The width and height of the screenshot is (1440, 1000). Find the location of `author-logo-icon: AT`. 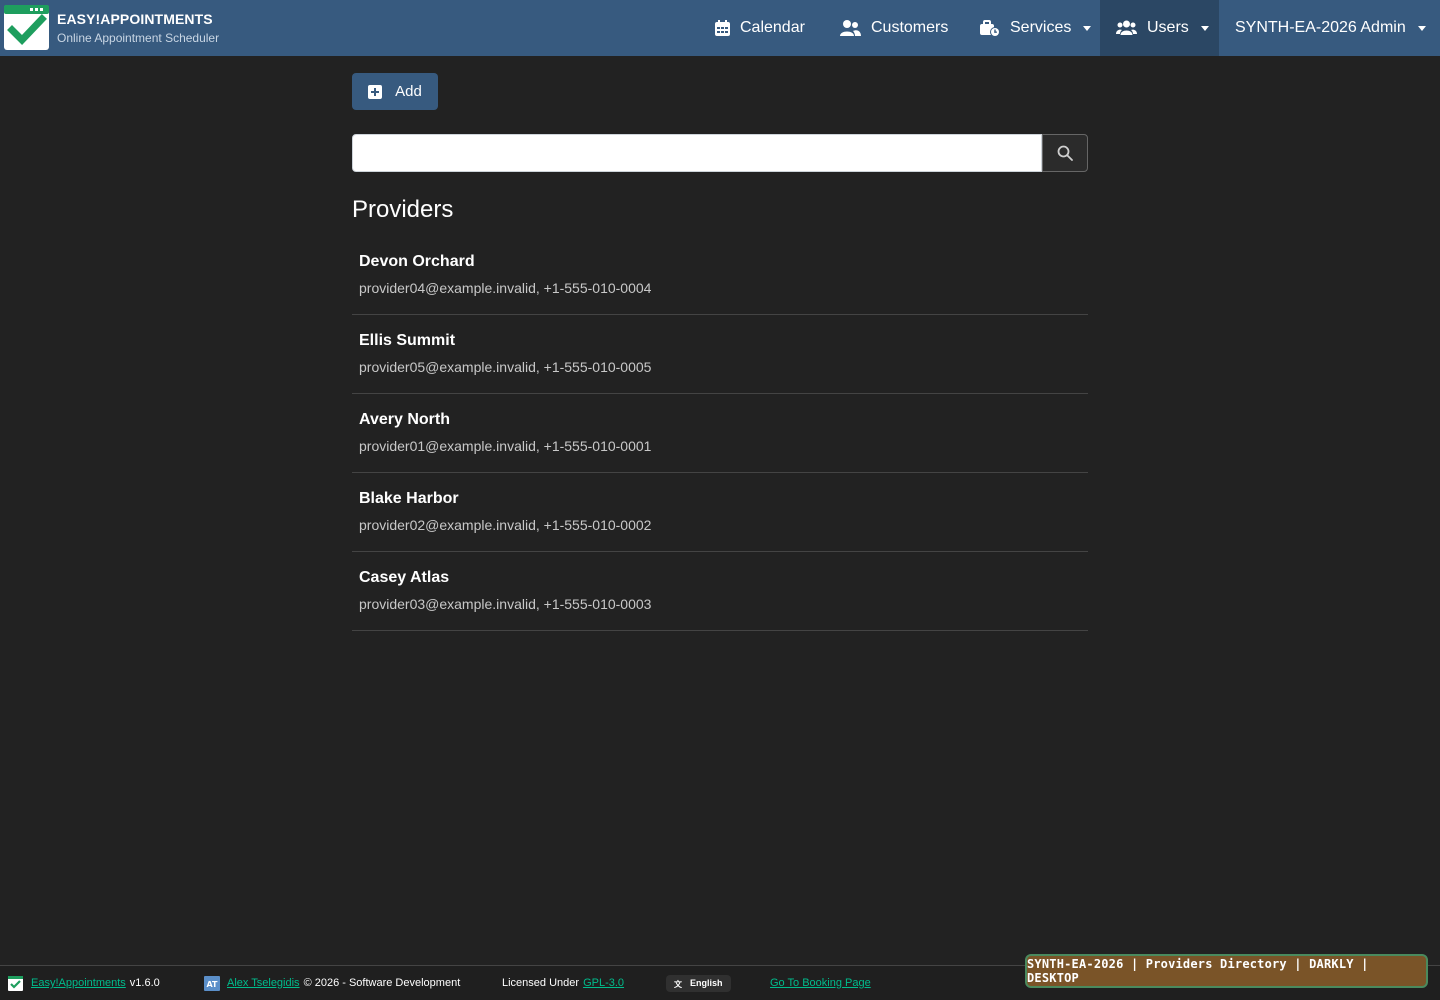

author-logo-icon: AT is located at coordinates (212, 983).